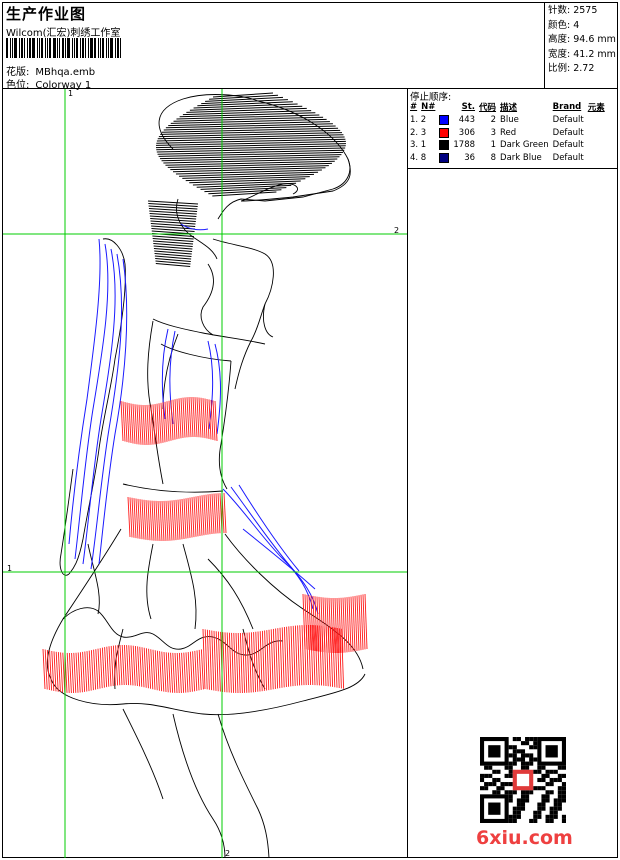  Describe the element at coordinates (508, 120) in the screenshot. I see `table-row: 1. 2 443 2 Blue Default` at that location.